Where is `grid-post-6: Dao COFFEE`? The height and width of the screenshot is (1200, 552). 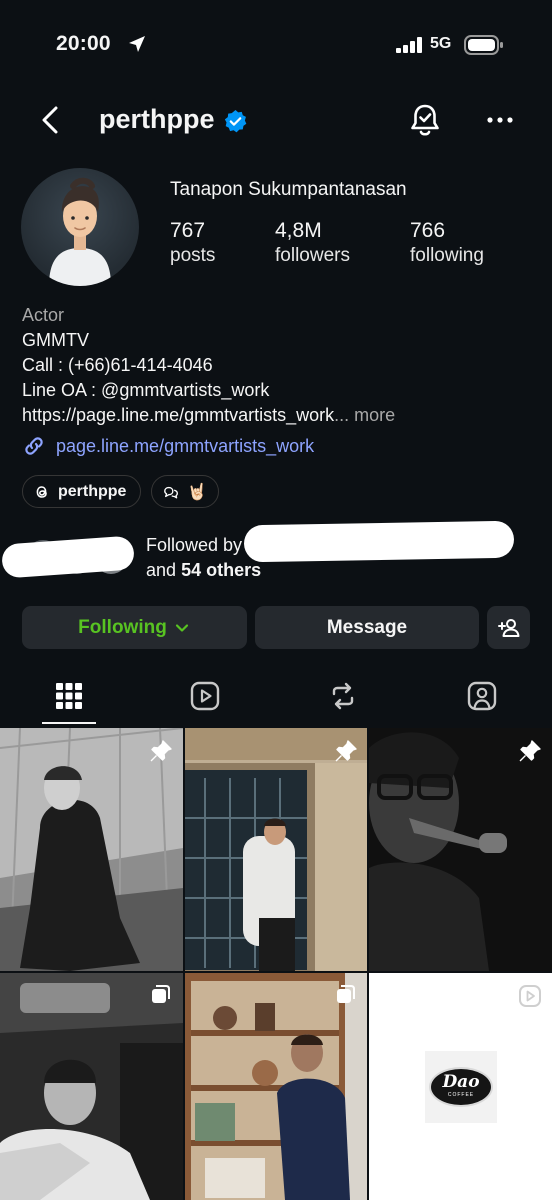 grid-post-6: Dao COFFEE is located at coordinates (460, 1086).